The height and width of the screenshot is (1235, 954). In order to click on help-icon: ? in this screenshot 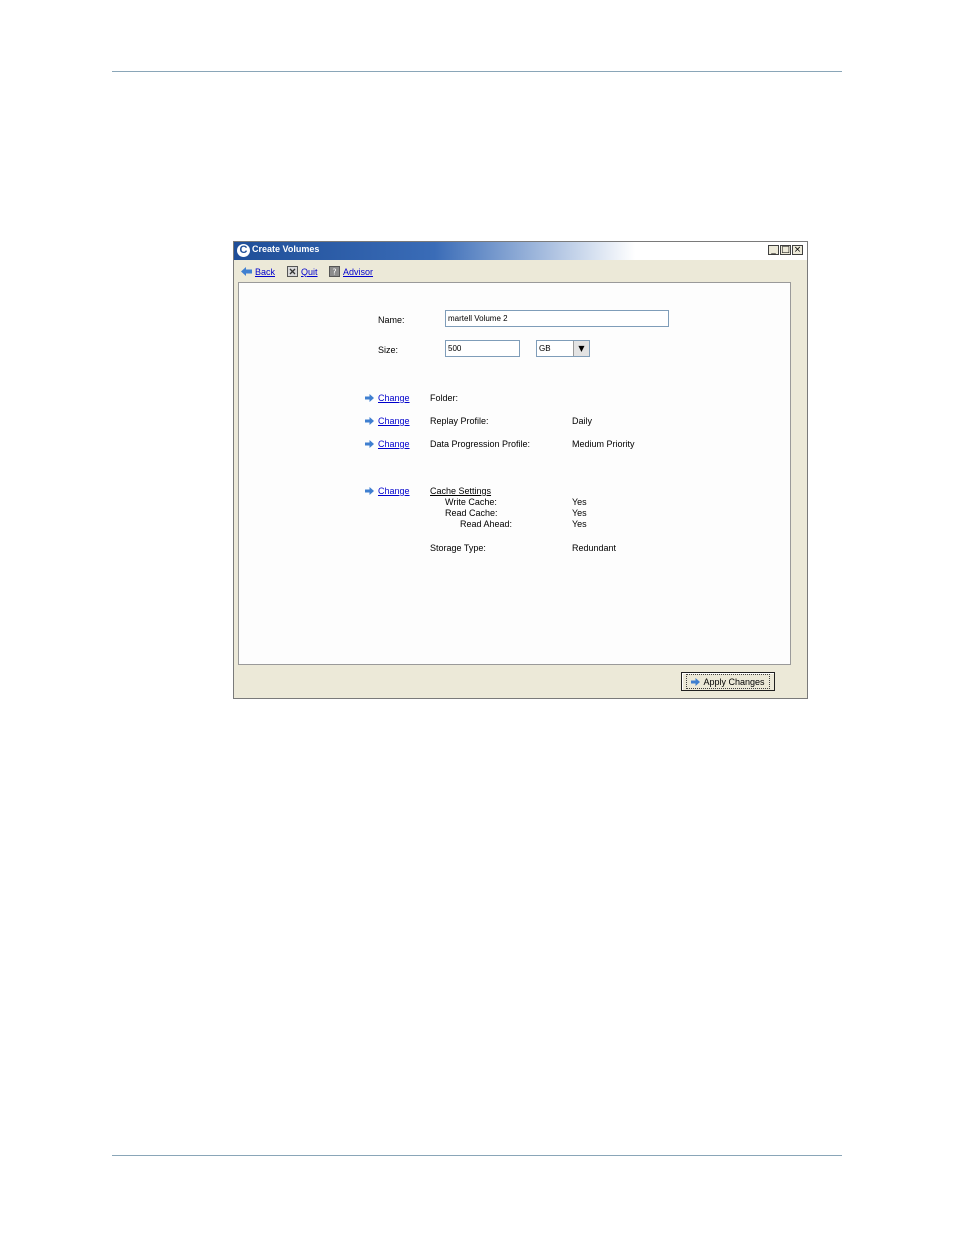, I will do `click(334, 271)`.